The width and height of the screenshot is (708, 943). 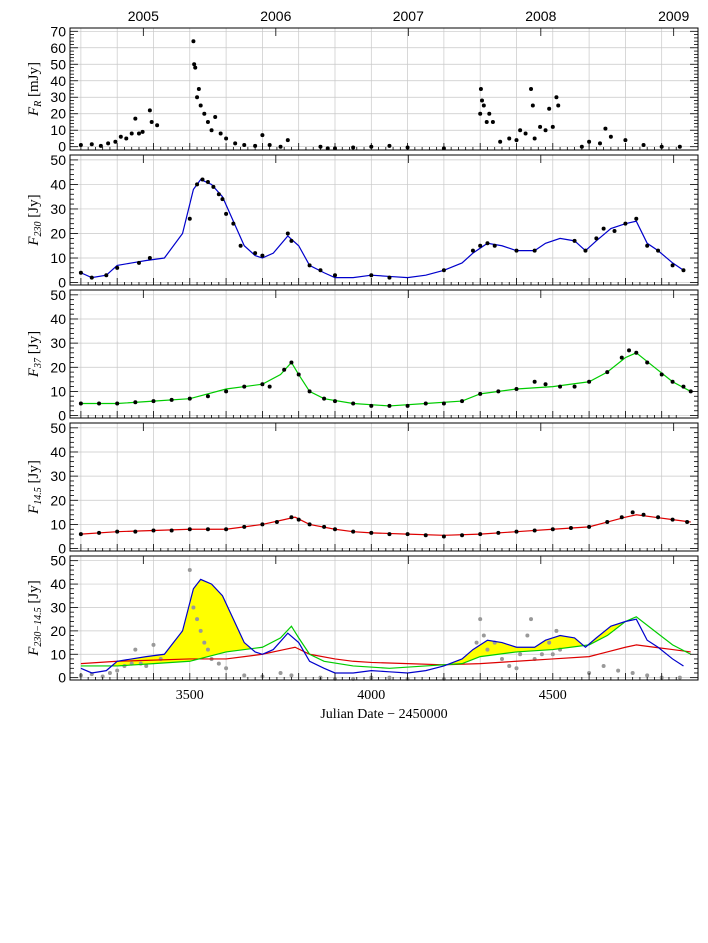 I want to click on y-tick-label: 0, so click(x=62, y=678).